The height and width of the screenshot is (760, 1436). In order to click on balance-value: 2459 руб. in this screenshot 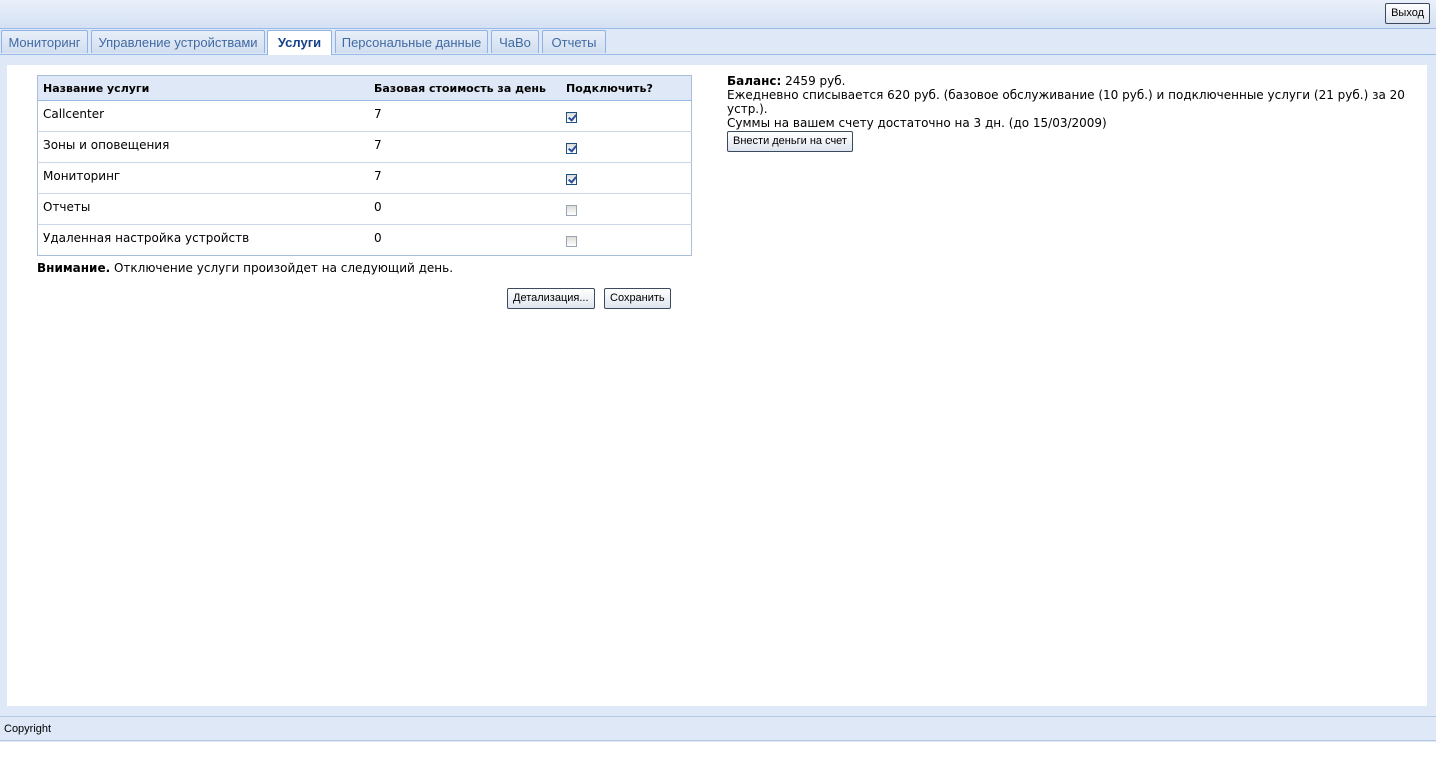, I will do `click(813, 81)`.